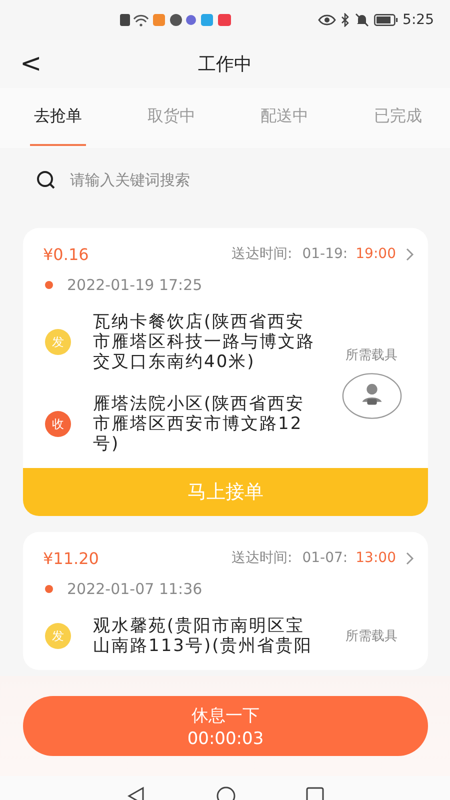 The height and width of the screenshot is (800, 450). What do you see at coordinates (325, 558) in the screenshot?
I see `deadline-date: 01-07:` at bounding box center [325, 558].